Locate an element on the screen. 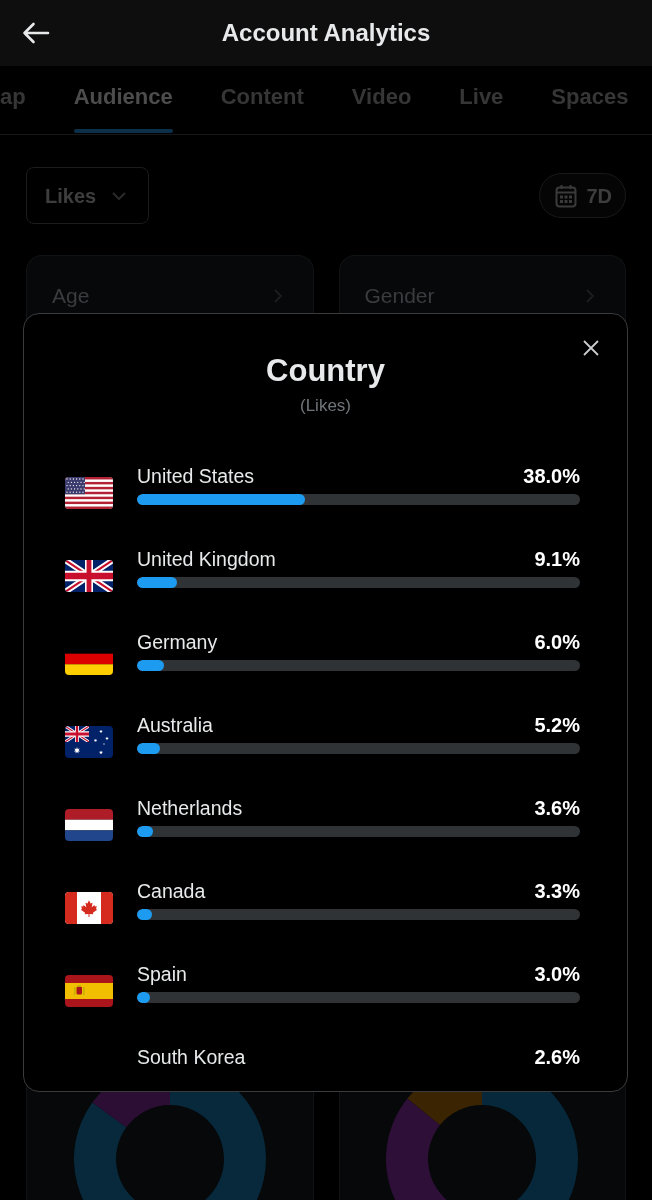 The width and height of the screenshot is (652, 1200). percentage-value: 6.0% is located at coordinates (557, 642).